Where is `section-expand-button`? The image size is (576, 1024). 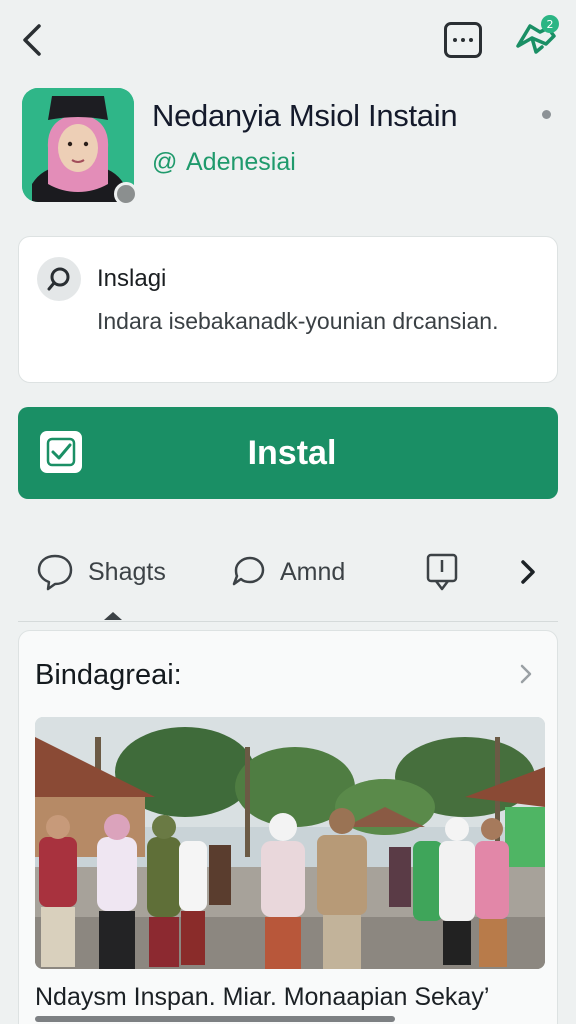 section-expand-button is located at coordinates (526, 674).